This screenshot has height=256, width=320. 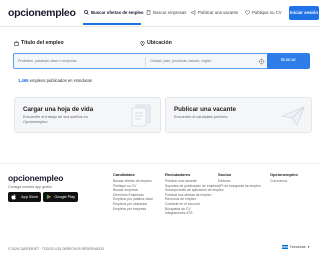 I want to click on location-input, so click(x=200, y=61).